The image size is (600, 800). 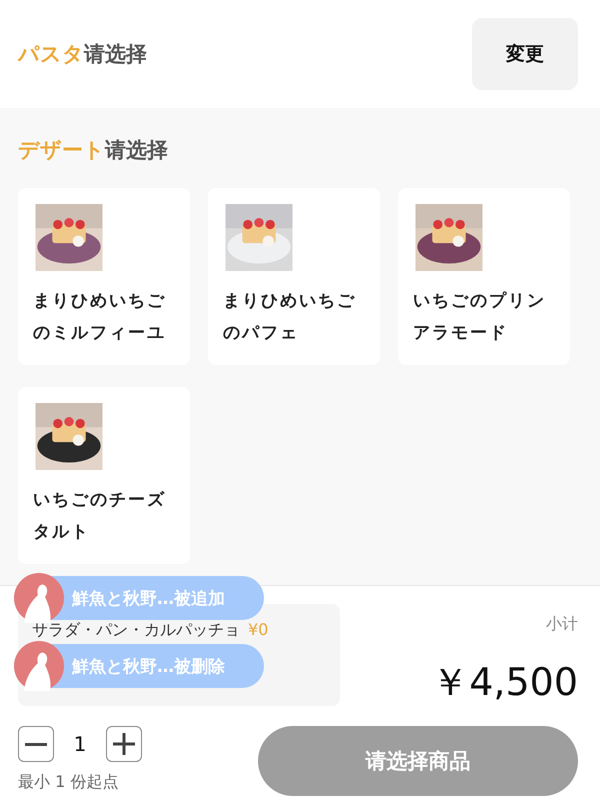 I want to click on product-name: まりひめいちごのパフェ, so click(x=290, y=317).